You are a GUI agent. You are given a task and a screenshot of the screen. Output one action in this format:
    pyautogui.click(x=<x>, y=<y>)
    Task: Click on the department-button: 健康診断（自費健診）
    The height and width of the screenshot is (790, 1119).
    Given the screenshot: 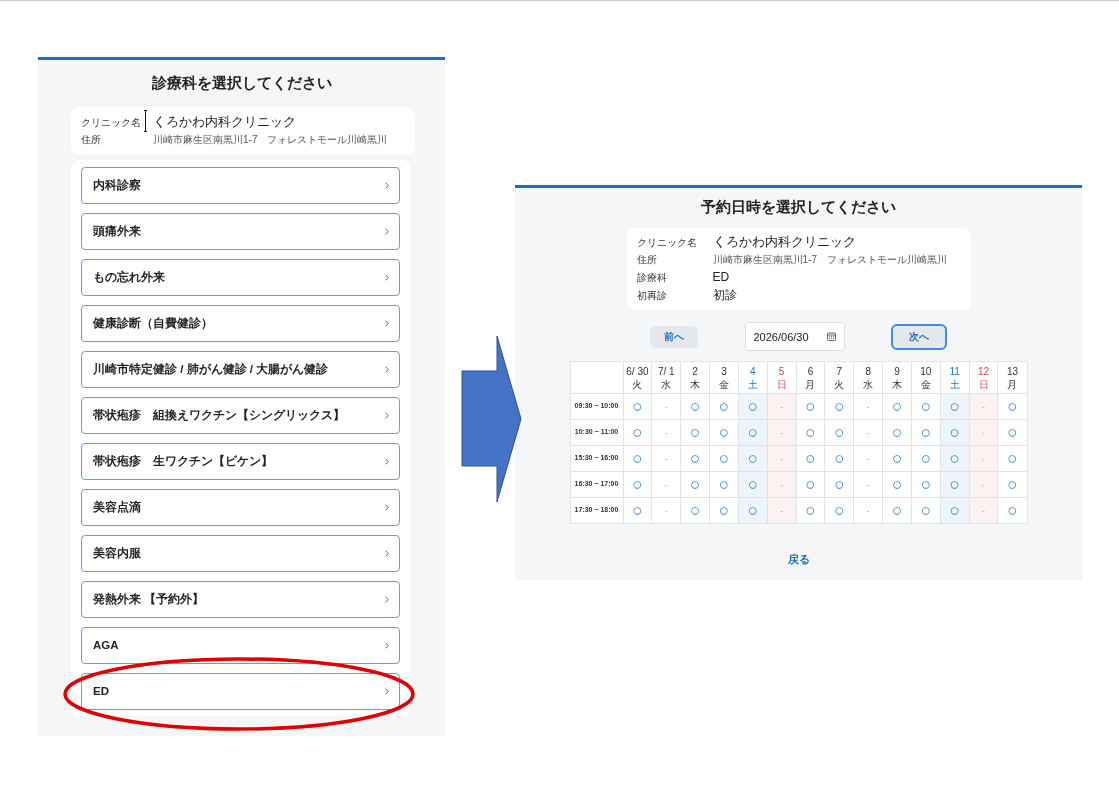 What is the action you would take?
    pyautogui.click(x=240, y=323)
    